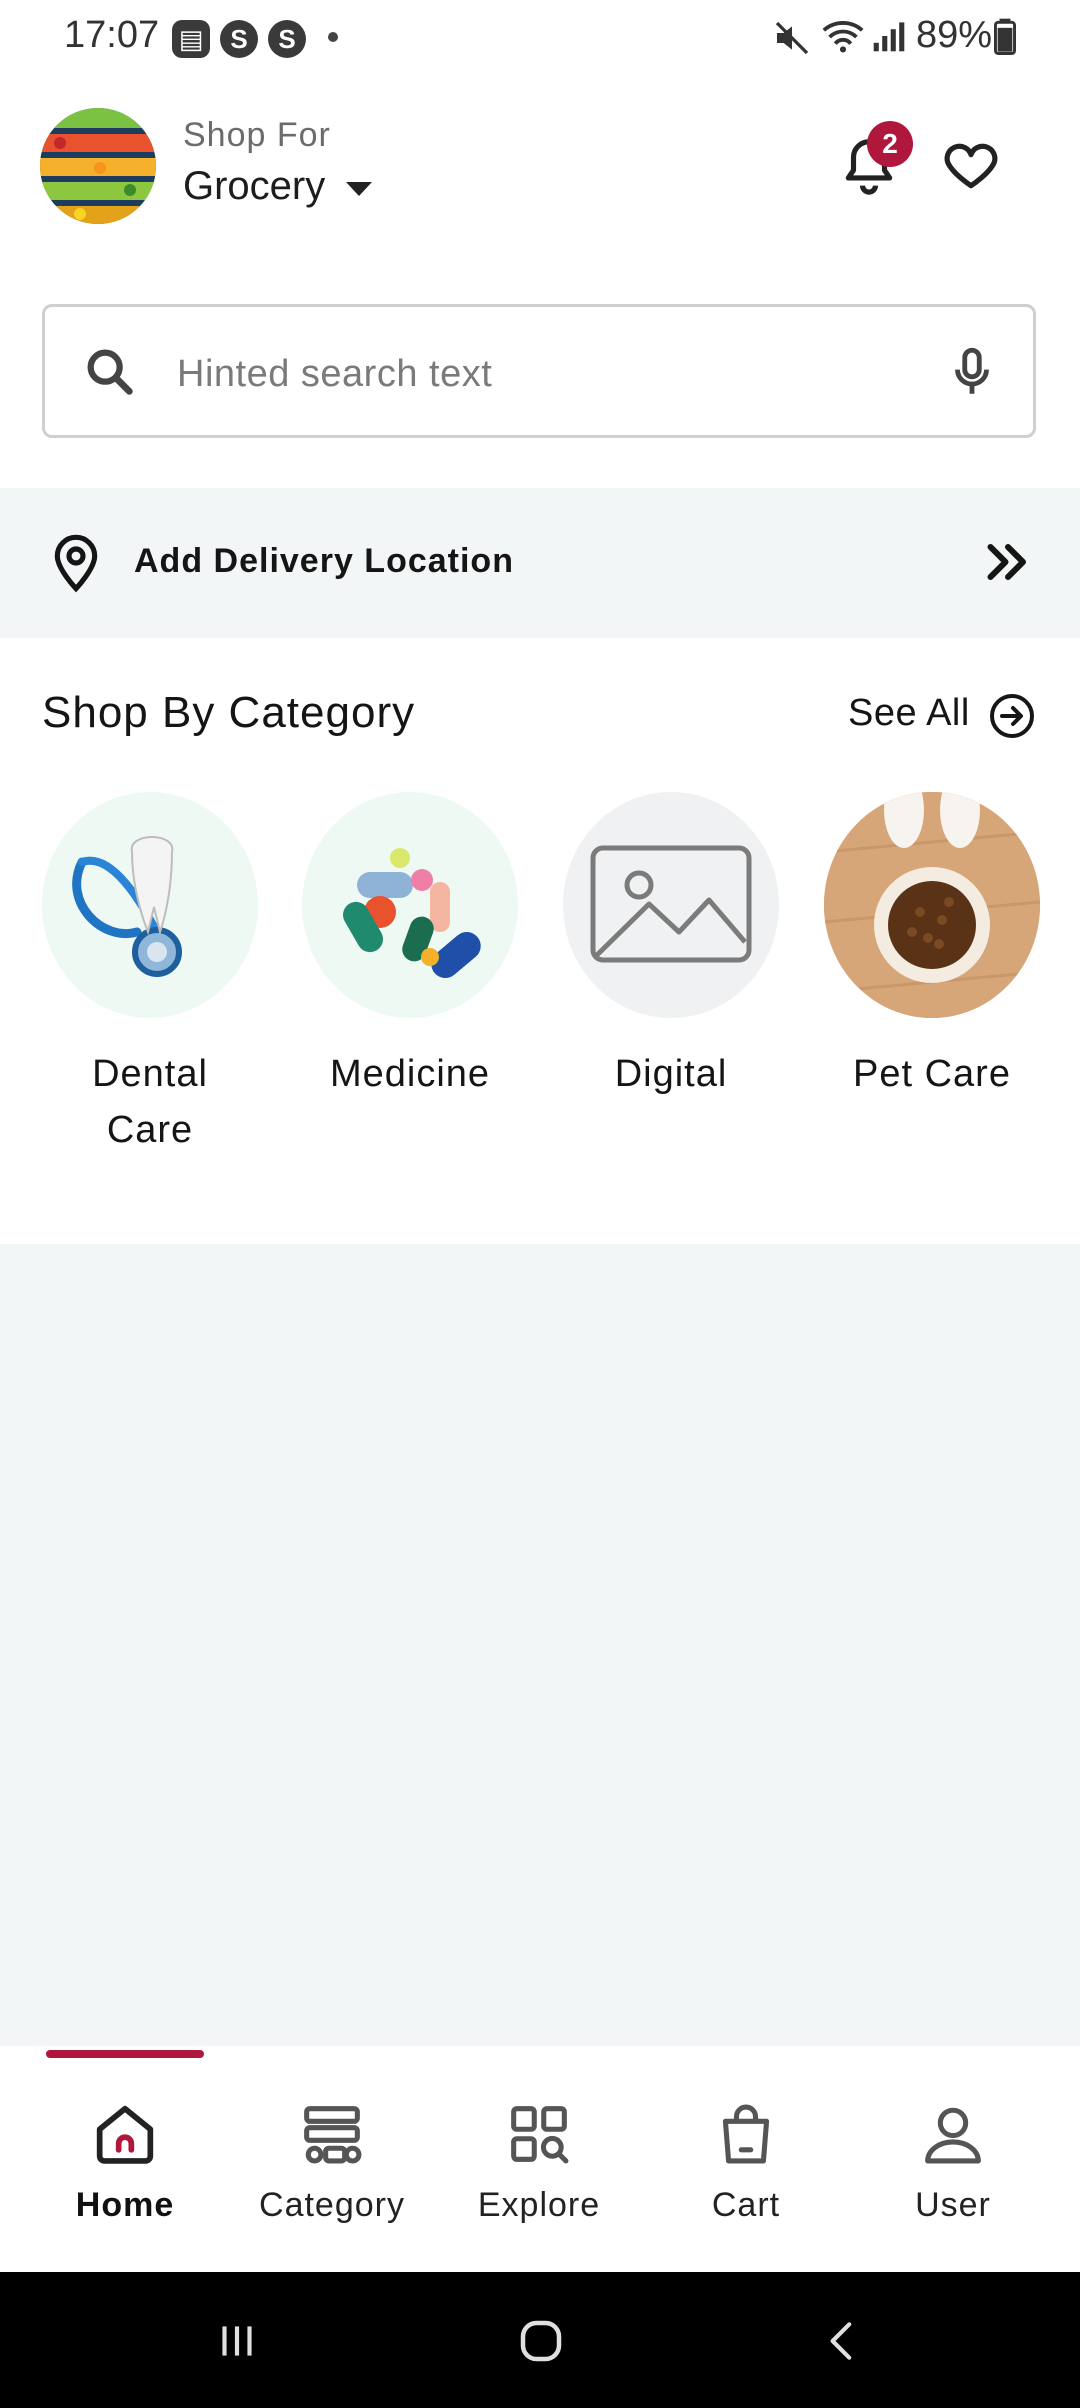  I want to click on cart-icon, so click(746, 2134).